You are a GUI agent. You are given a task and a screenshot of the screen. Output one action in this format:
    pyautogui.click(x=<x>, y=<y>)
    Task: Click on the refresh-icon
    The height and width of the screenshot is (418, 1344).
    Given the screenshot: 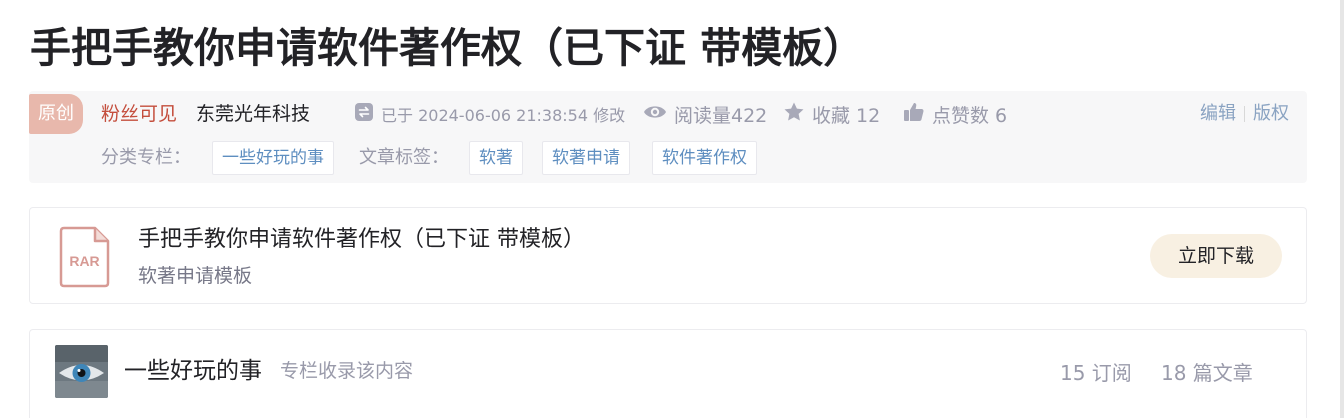 What is the action you would take?
    pyautogui.click(x=364, y=114)
    